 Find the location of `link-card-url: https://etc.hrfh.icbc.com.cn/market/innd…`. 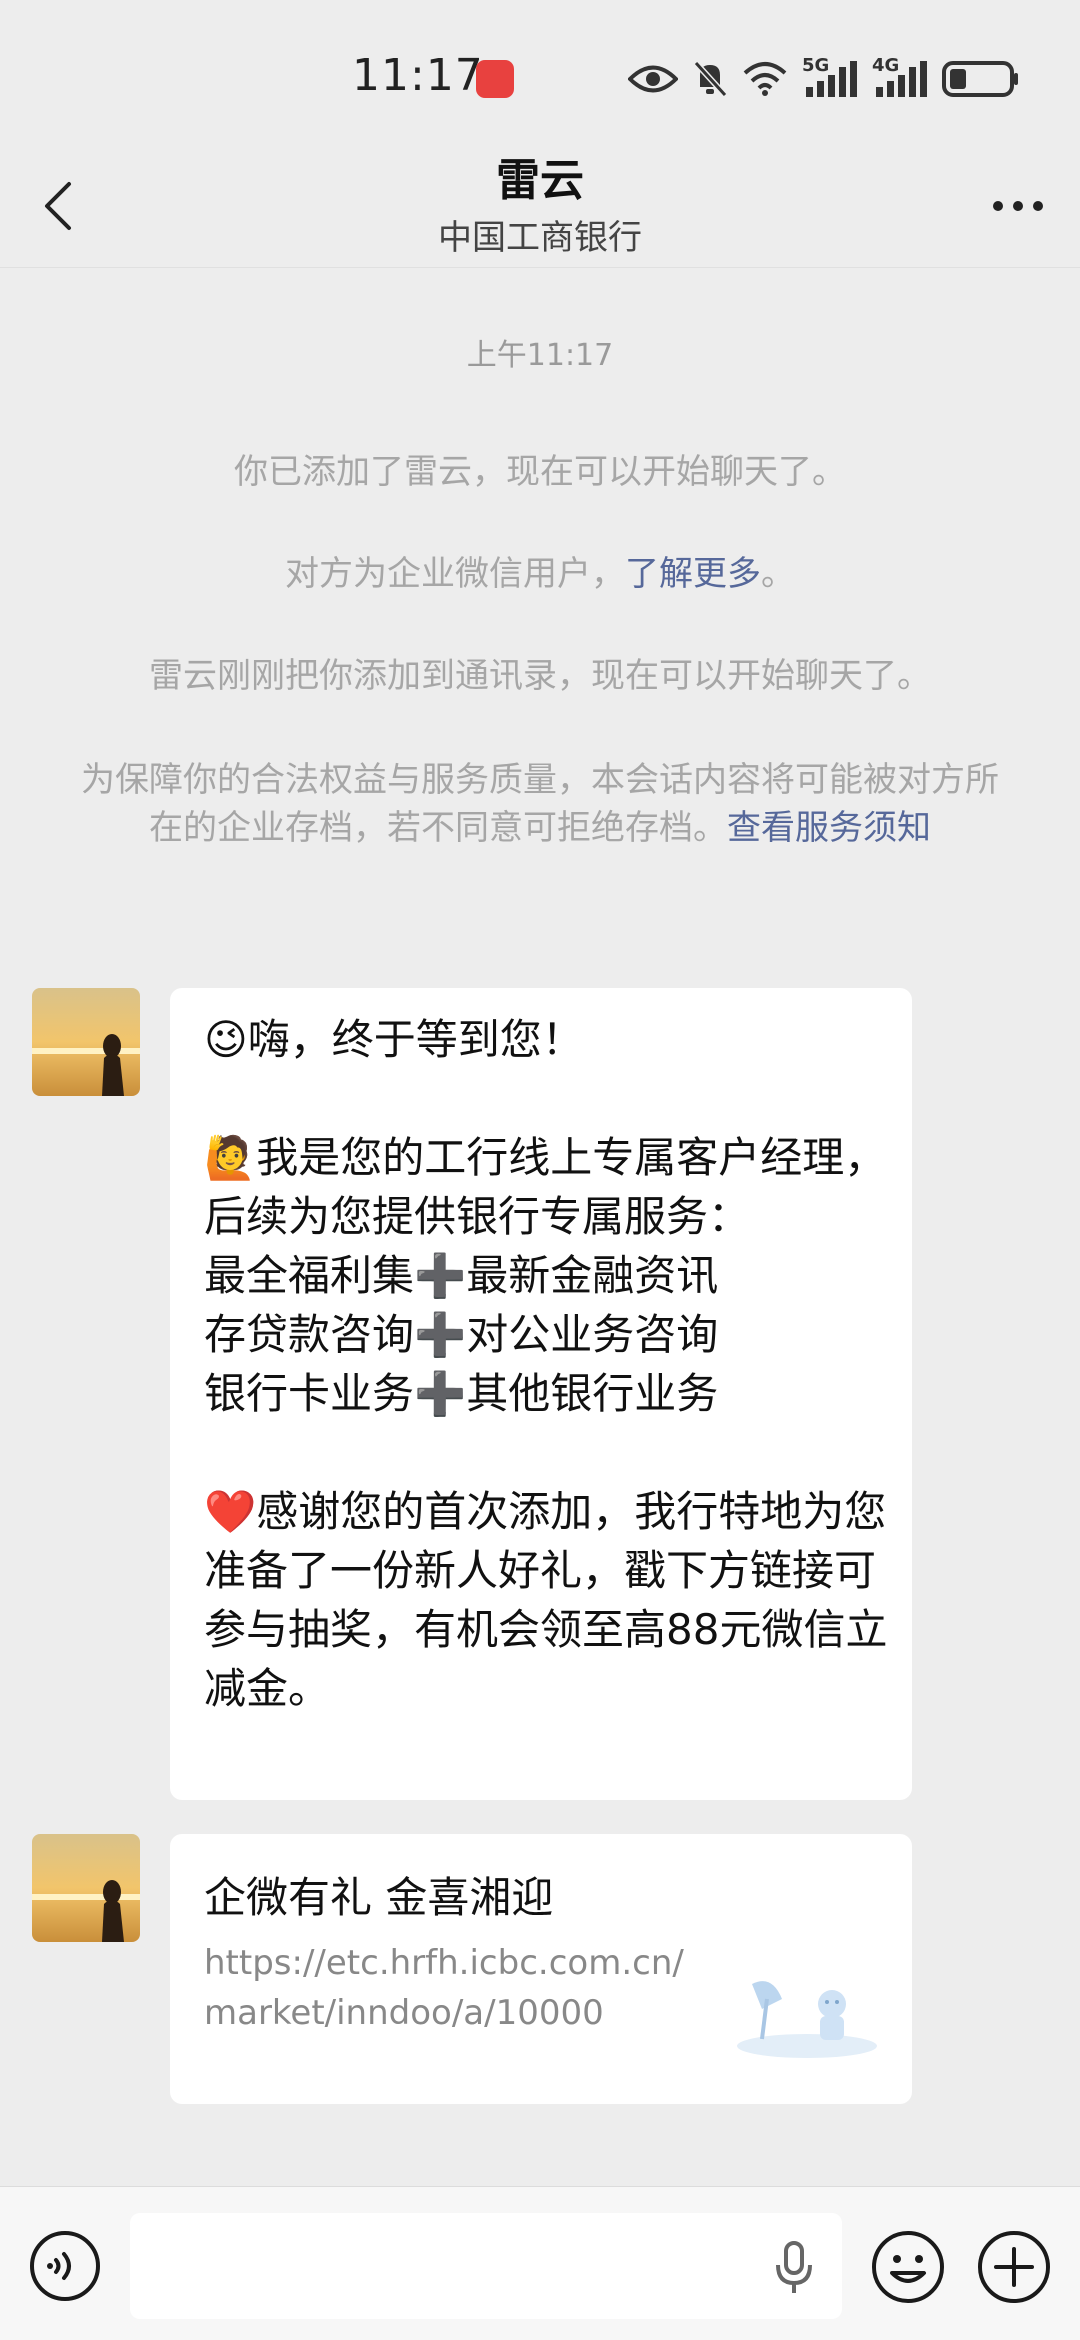

link-card-url: https://etc.hrfh.icbc.com.cn/market/innd… is located at coordinates (444, 1988).